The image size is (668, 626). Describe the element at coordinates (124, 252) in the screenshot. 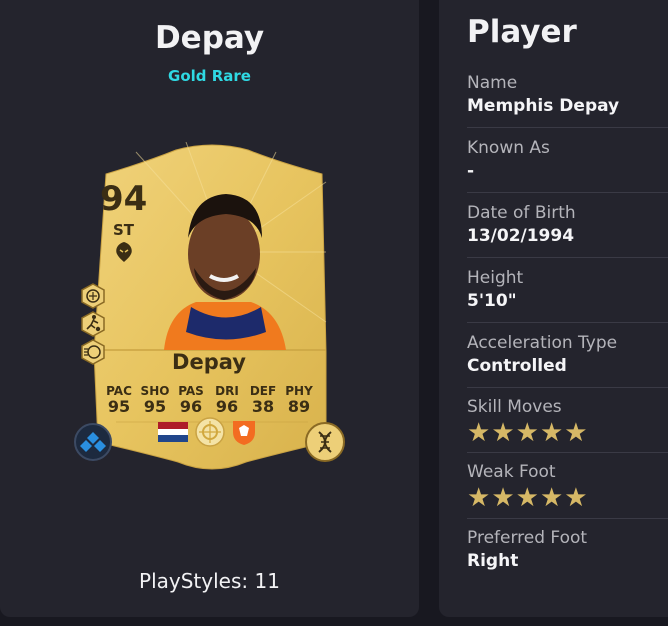

I see `cobra-icon` at that location.